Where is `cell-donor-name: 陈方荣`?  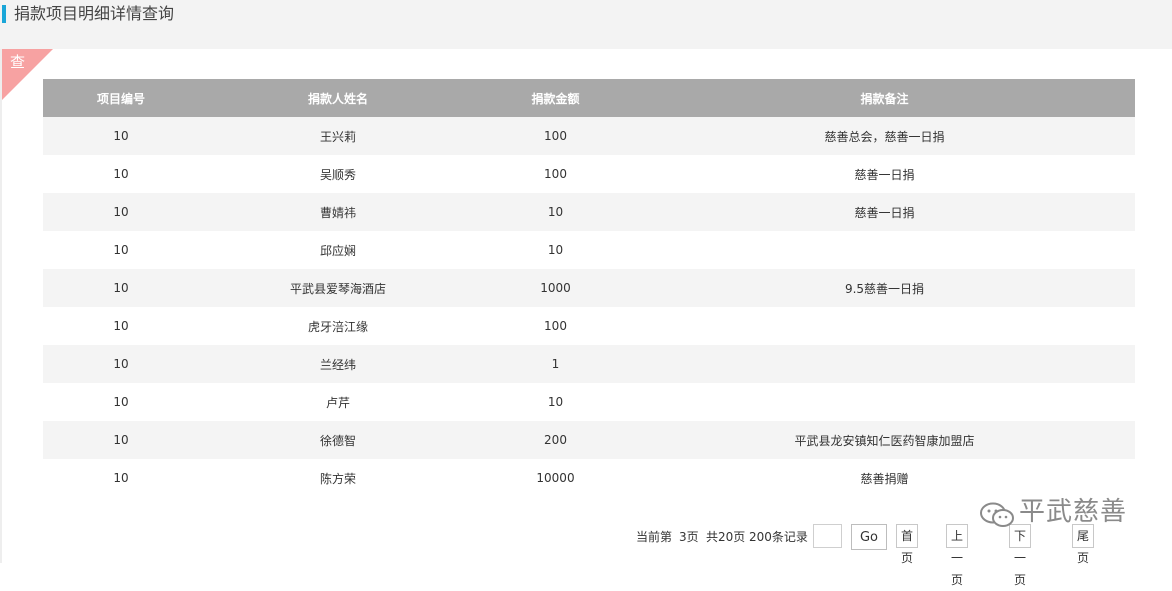
cell-donor-name: 陈方荣 is located at coordinates (337, 478).